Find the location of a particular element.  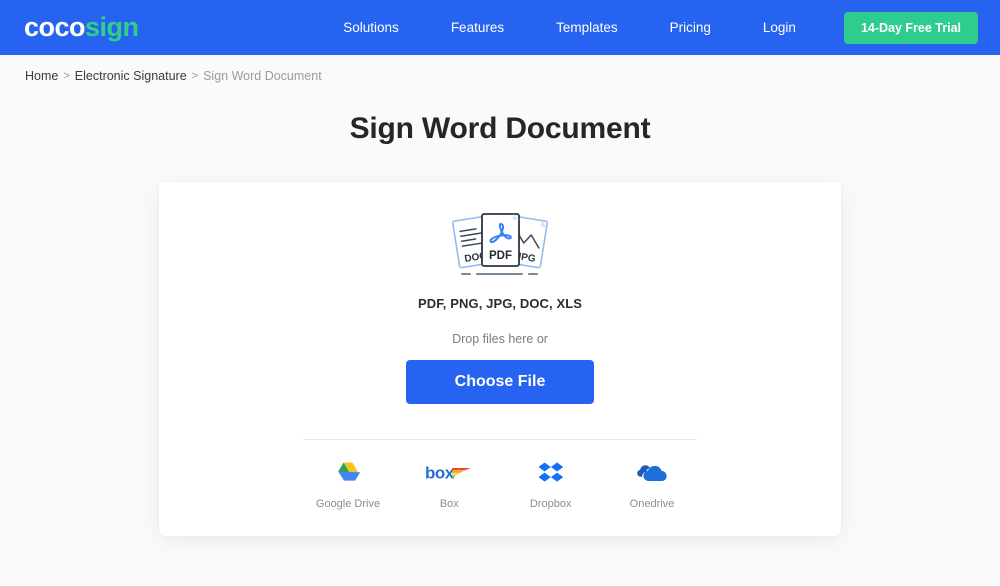

choose-file-button: Choose File is located at coordinates (500, 382).